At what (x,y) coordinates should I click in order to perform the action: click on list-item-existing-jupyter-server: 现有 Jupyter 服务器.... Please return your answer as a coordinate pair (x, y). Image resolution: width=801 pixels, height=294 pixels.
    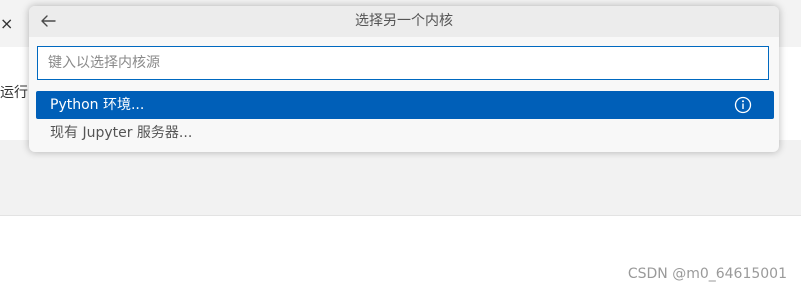
    Looking at the image, I should click on (405, 133).